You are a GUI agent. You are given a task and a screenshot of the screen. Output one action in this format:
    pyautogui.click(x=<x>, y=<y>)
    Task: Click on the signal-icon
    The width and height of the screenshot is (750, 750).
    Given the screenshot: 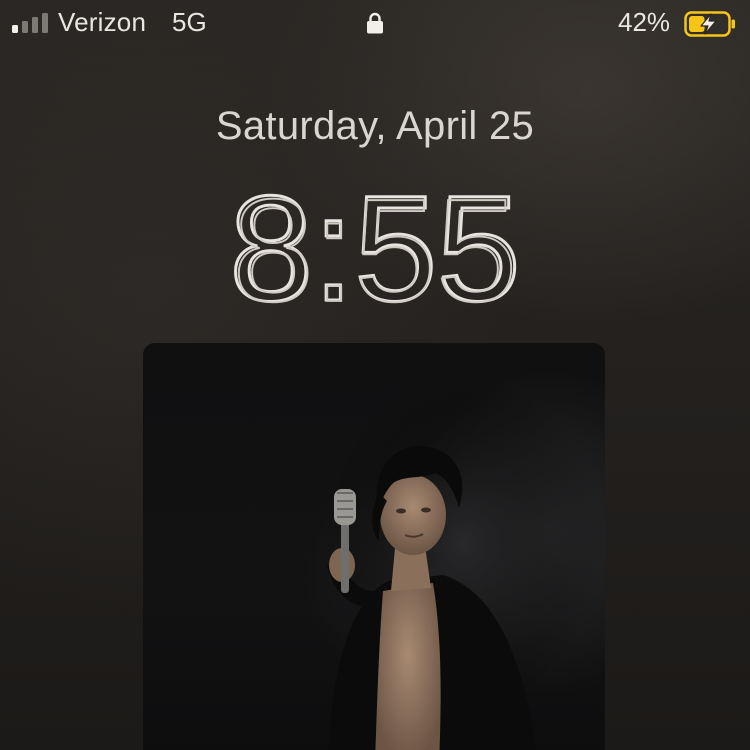 What is the action you would take?
    pyautogui.click(x=30, y=23)
    